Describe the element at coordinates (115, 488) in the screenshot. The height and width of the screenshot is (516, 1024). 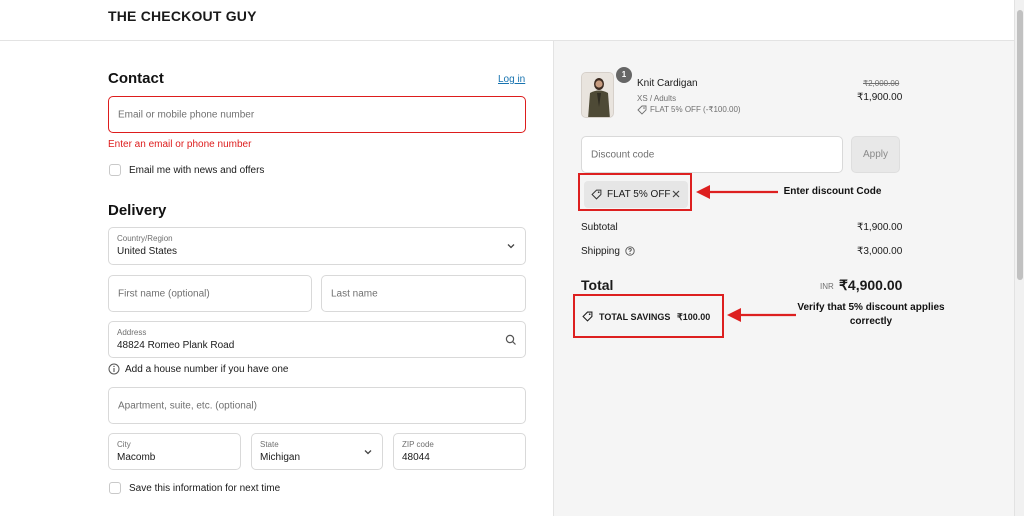
I see `save-info-checkbox` at that location.